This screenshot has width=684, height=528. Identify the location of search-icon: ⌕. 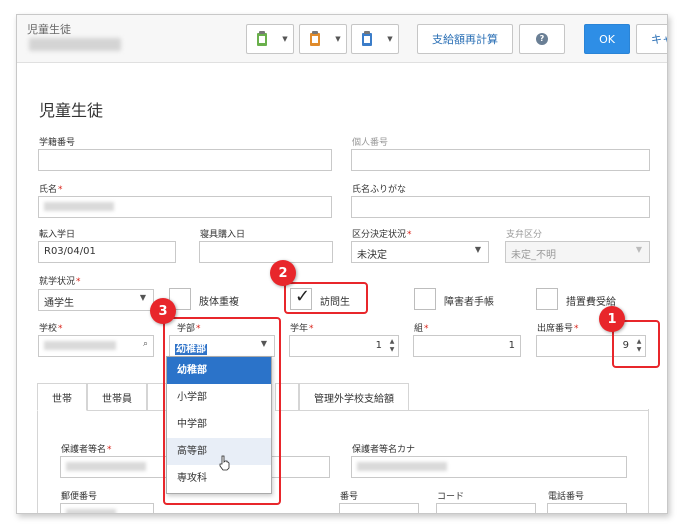
(145, 344).